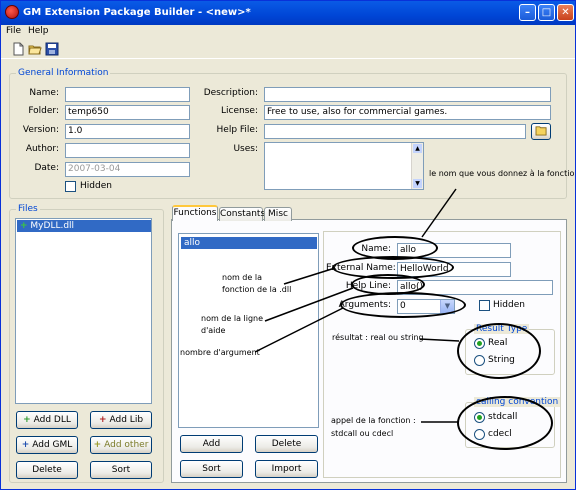  I want to click on annotation-dll-note-2: fonction de la .dll, so click(257, 289).